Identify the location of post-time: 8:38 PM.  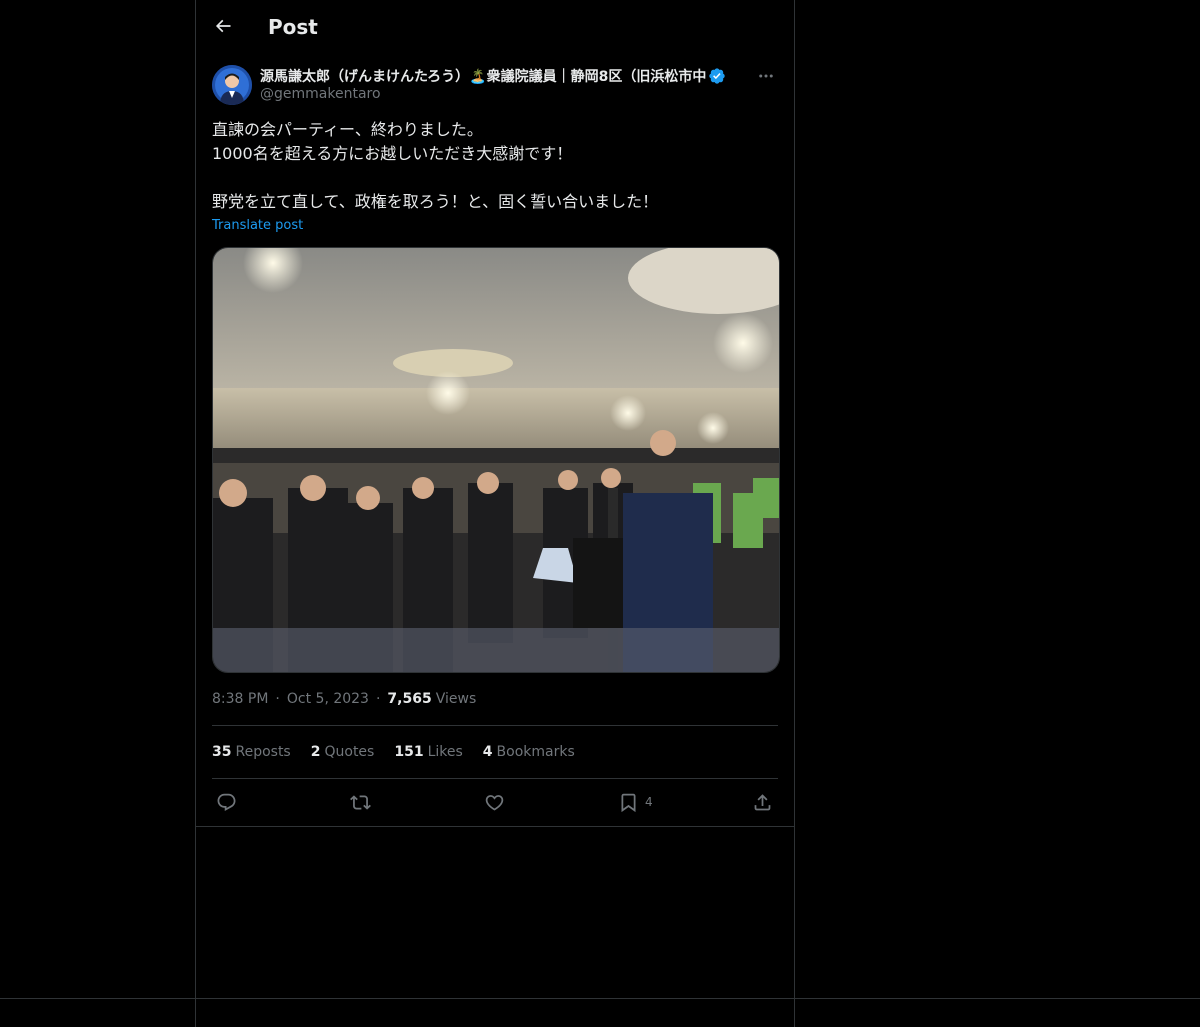
(240, 699).